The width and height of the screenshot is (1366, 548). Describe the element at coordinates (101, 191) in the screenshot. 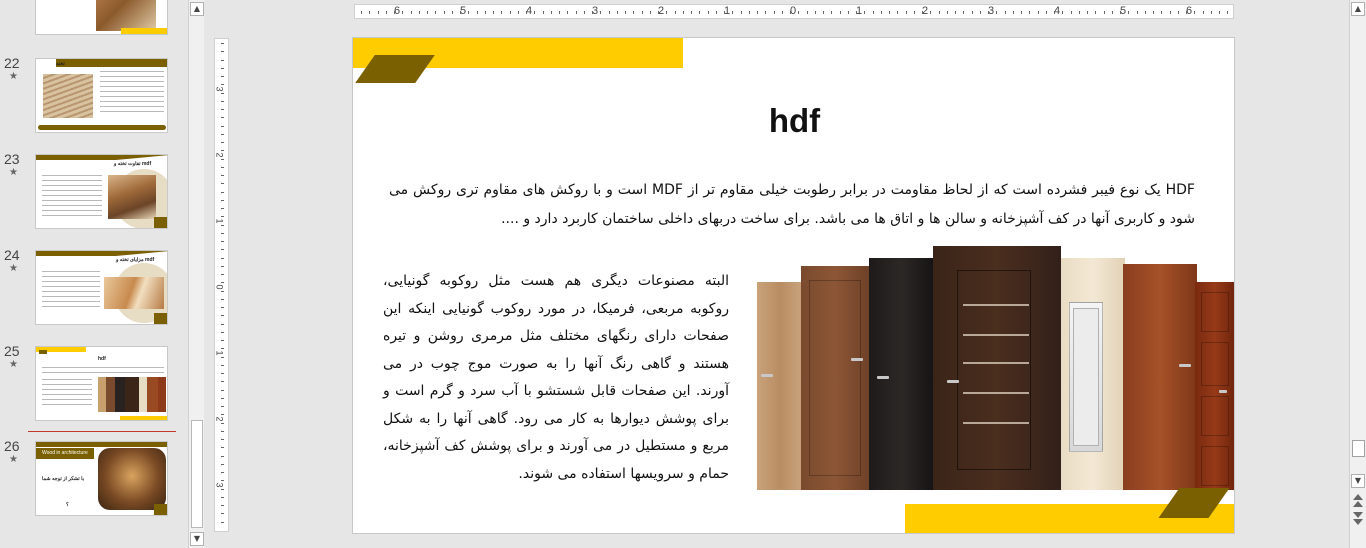

I see `slide-thumbnail: تفاوت تخته و mdf` at that location.